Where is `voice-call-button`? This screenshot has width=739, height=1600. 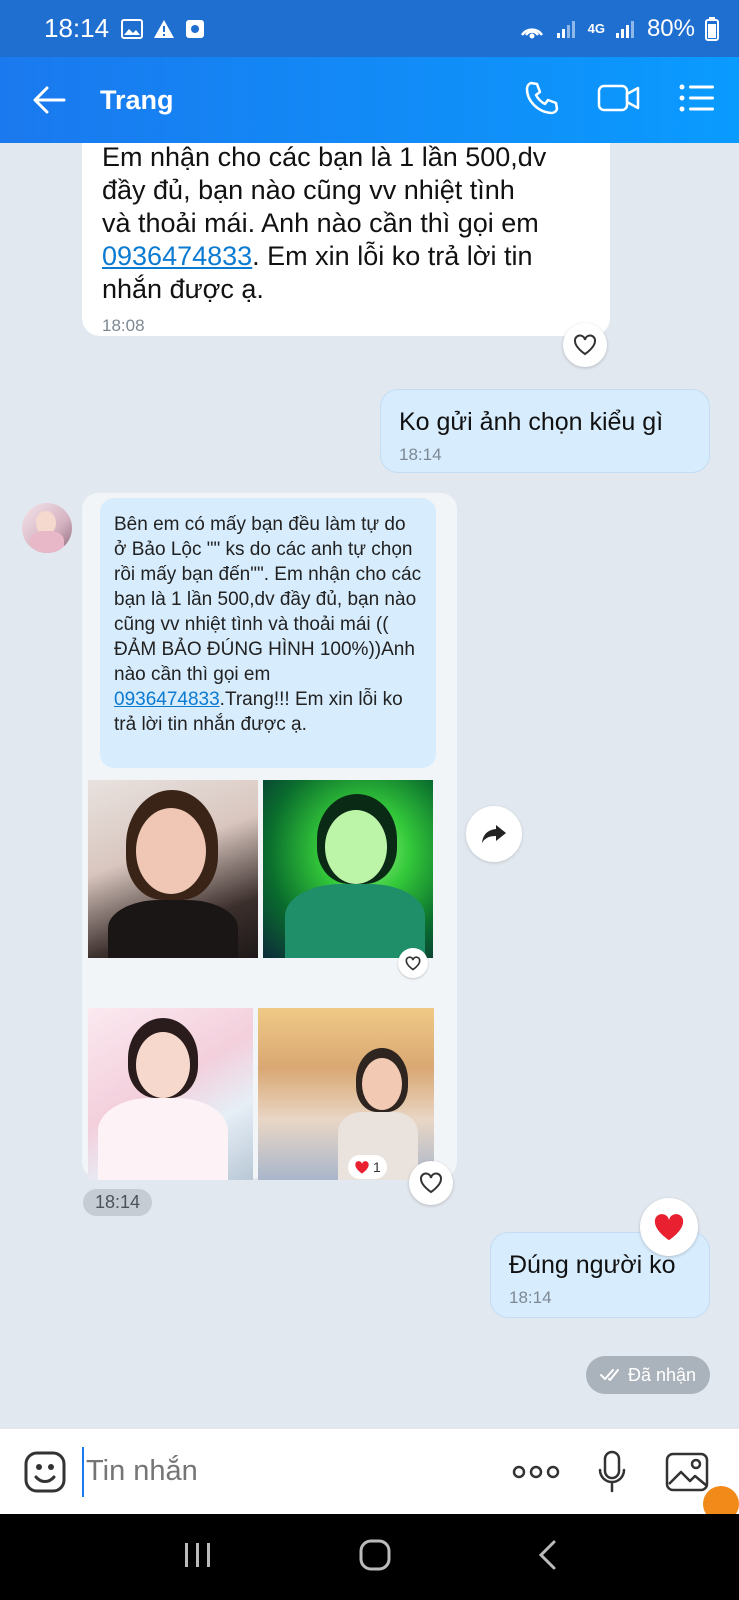 voice-call-button is located at coordinates (541, 100).